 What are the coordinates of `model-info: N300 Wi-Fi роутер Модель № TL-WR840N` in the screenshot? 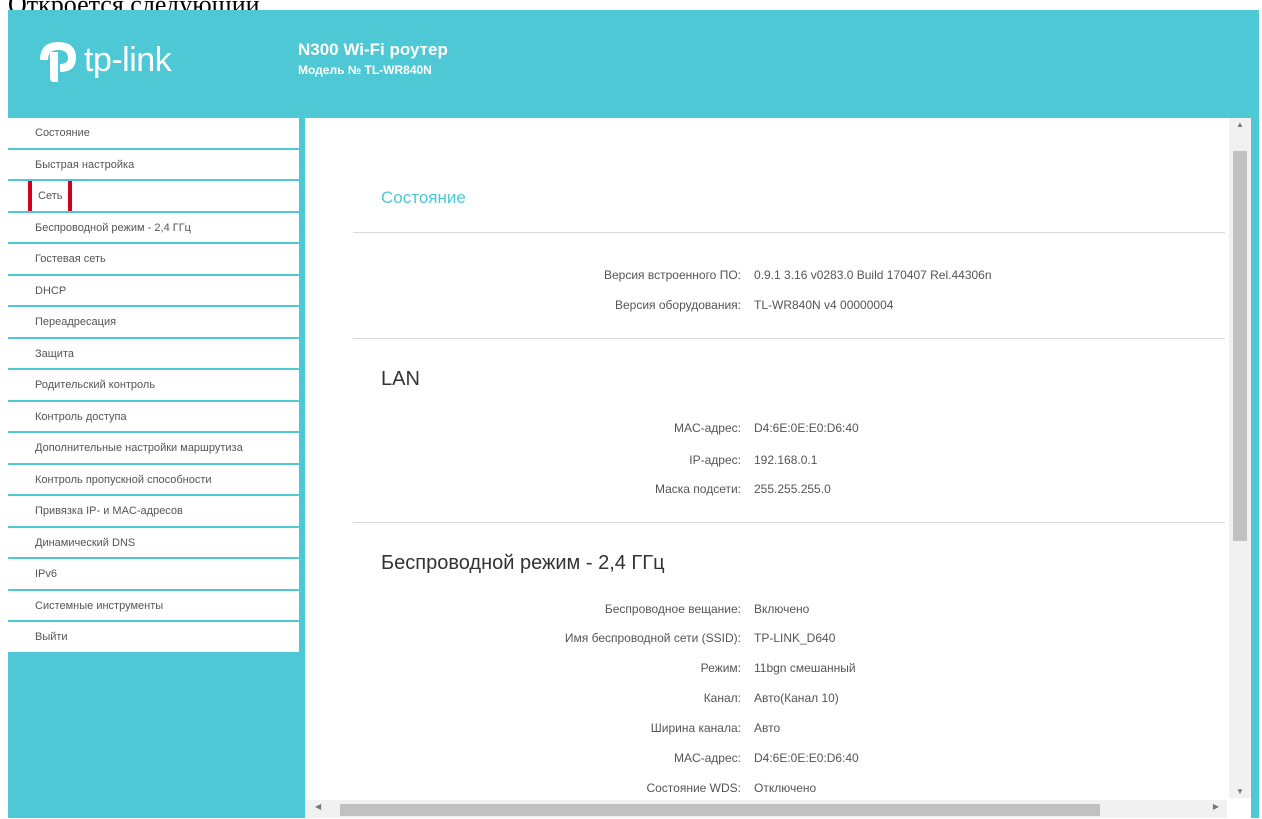 It's located at (373, 58).